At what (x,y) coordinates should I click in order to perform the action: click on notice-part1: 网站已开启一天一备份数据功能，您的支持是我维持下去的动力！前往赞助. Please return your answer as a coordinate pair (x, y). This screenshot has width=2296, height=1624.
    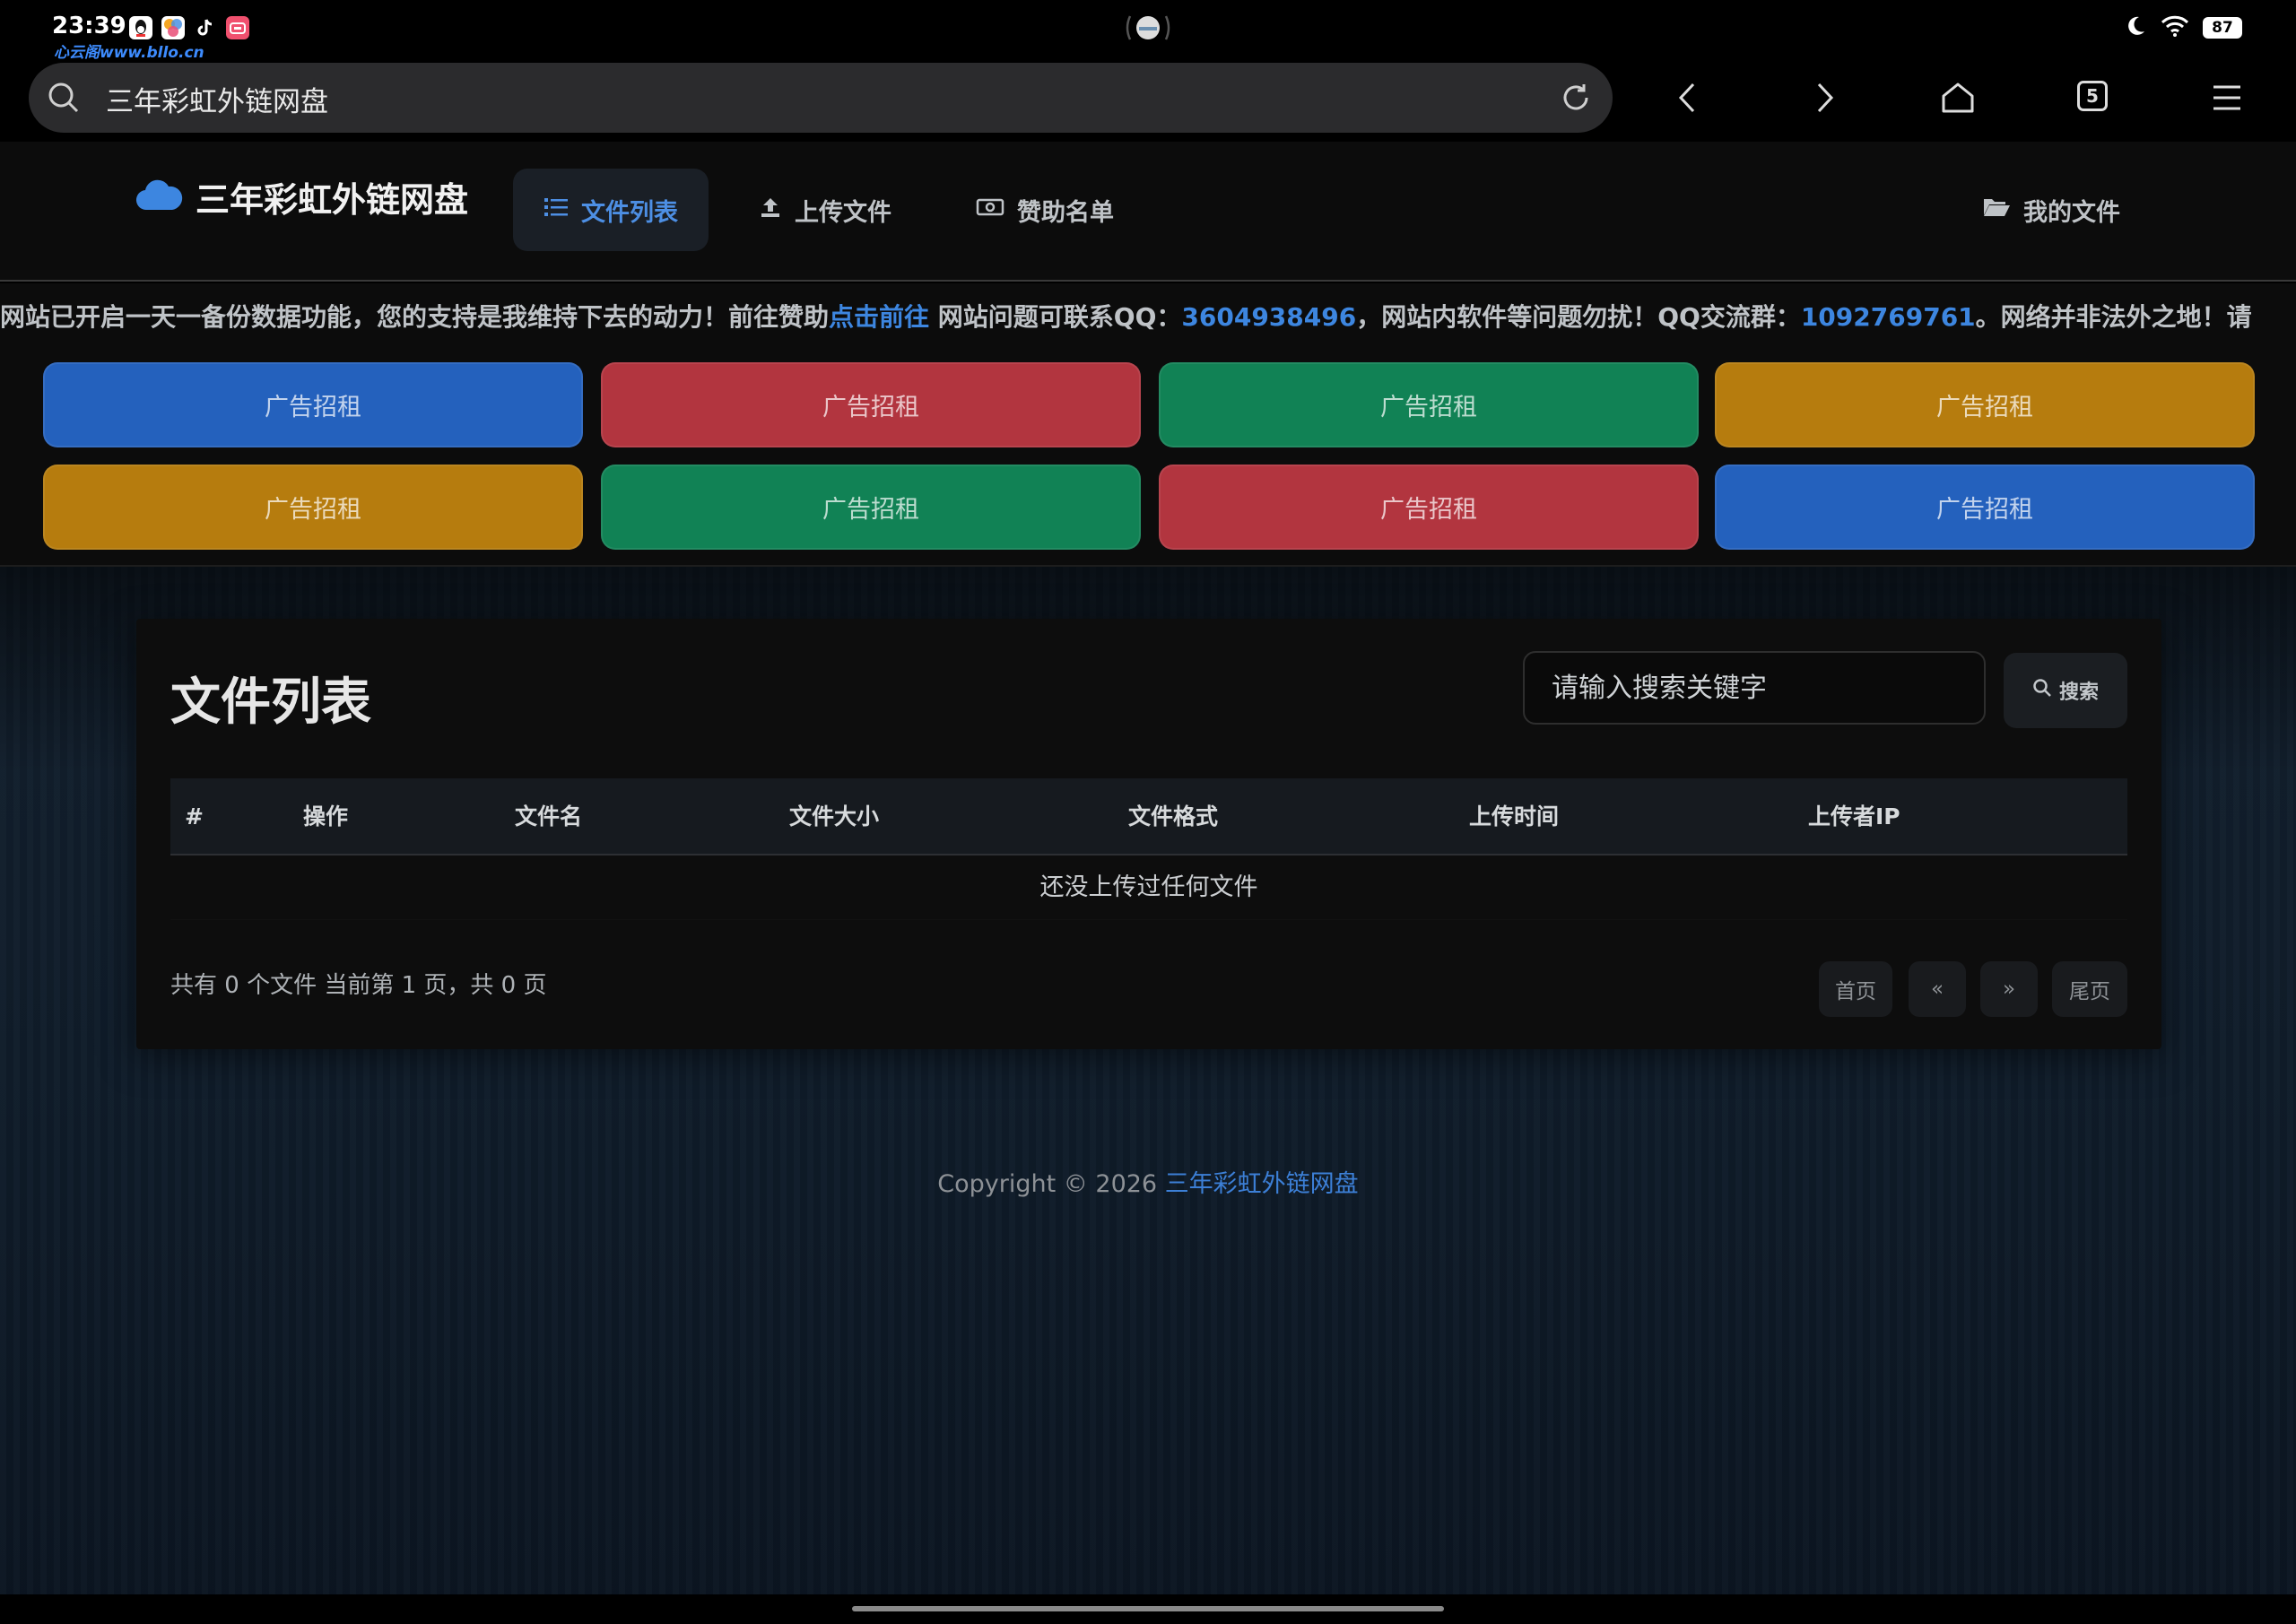
    Looking at the image, I should click on (415, 317).